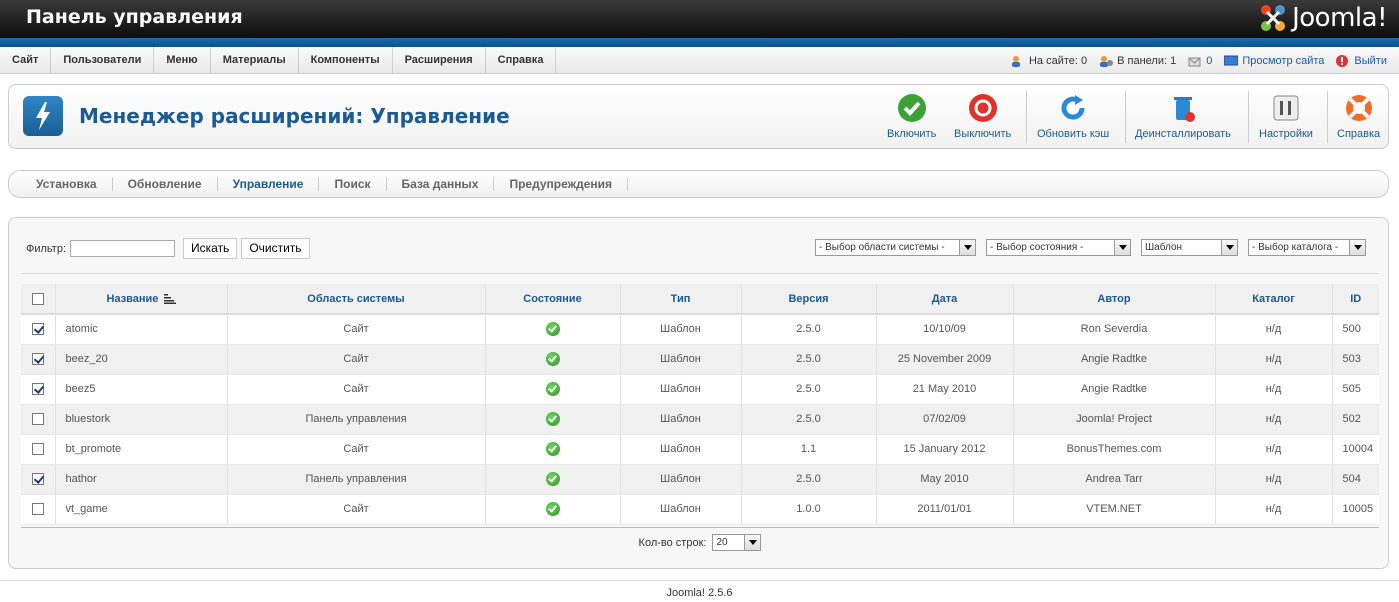  Describe the element at coordinates (439, 60) in the screenshot. I see `menu-item-extensions: Расширения` at that location.